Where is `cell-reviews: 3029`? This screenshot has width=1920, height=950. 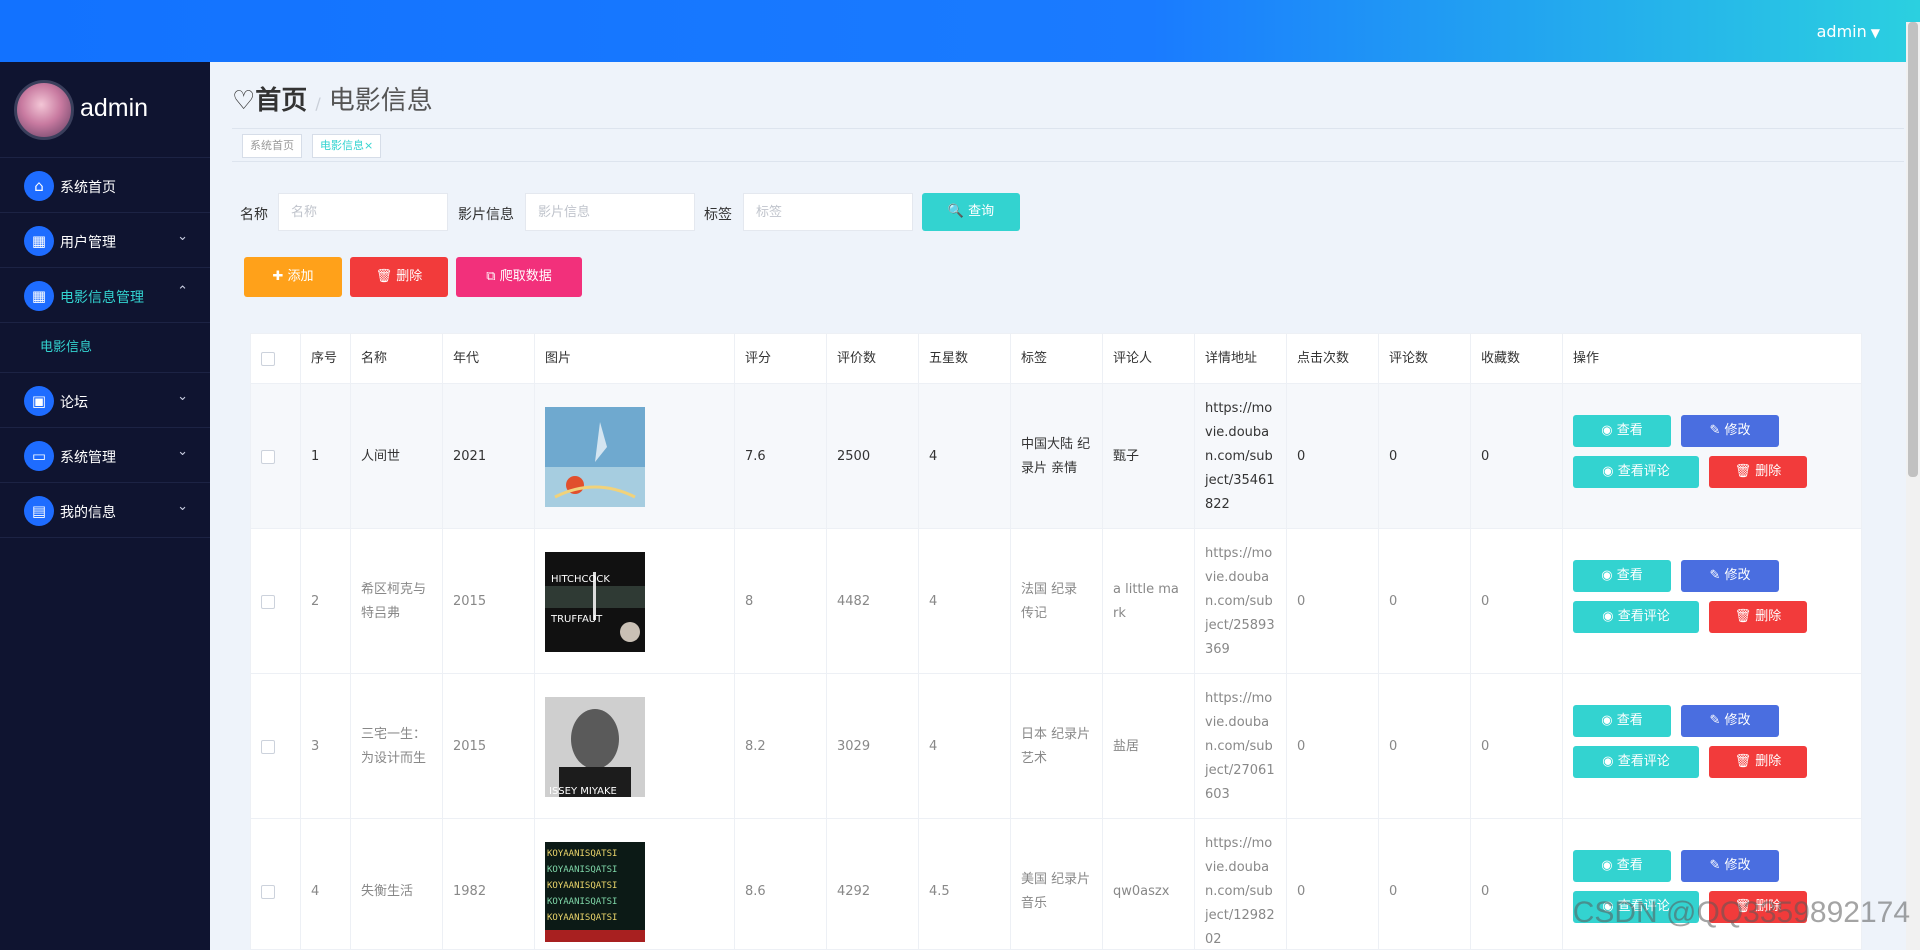
cell-reviews: 3029 is located at coordinates (873, 746).